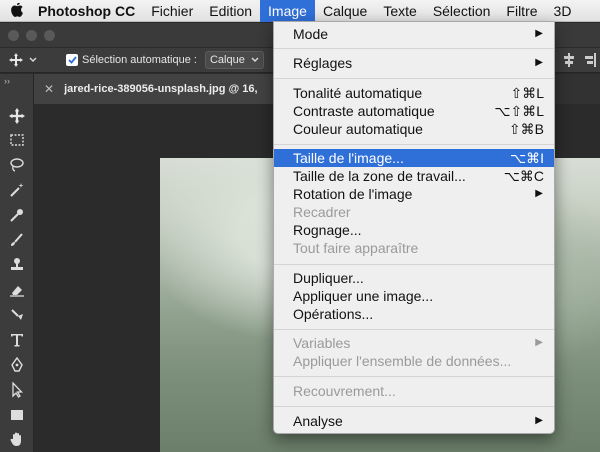  I want to click on magic-wand-icon, so click(17, 190).